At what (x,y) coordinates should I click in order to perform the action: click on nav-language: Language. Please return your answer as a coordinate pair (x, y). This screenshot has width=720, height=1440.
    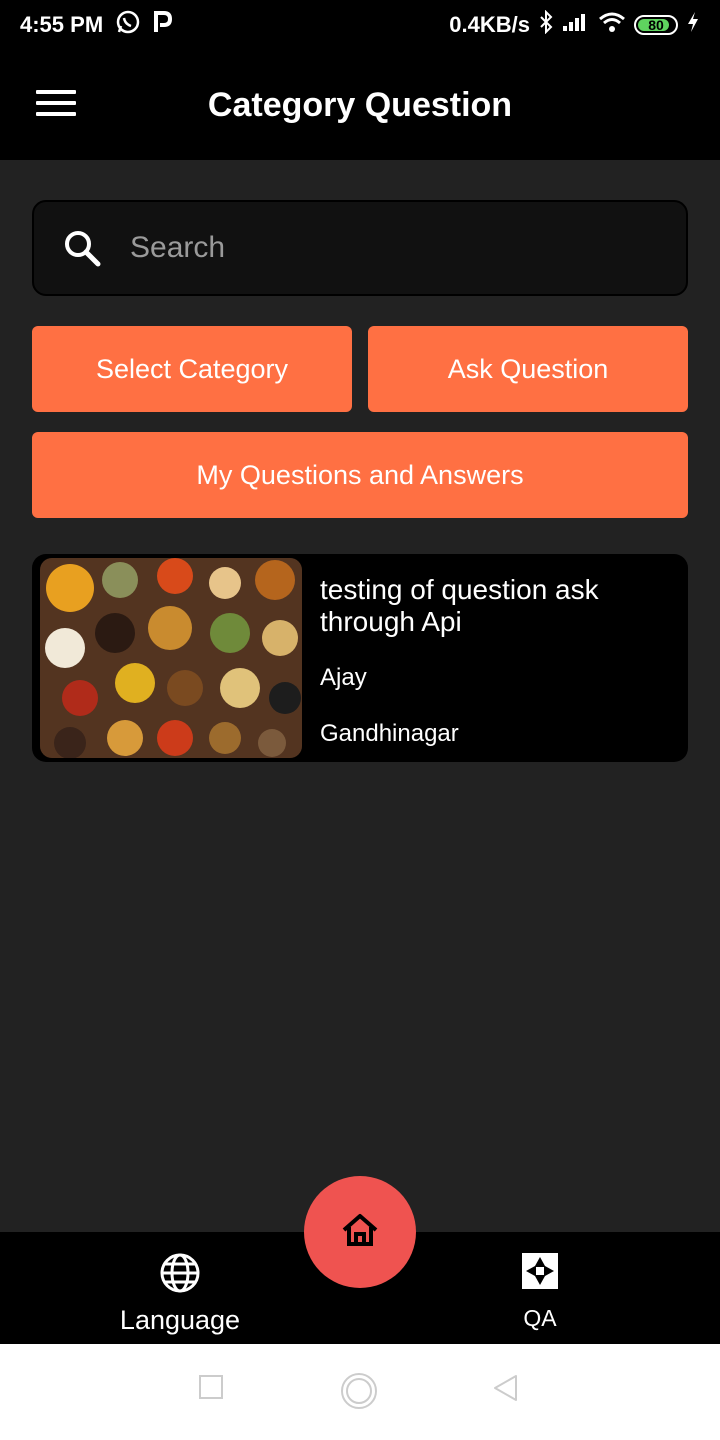
    Looking at the image, I should click on (180, 1294).